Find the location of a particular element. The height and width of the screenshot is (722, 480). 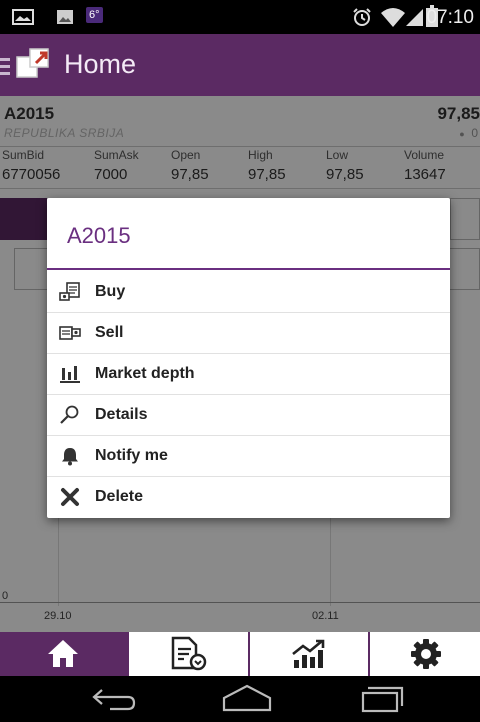

market-depth-icon is located at coordinates (70, 374).